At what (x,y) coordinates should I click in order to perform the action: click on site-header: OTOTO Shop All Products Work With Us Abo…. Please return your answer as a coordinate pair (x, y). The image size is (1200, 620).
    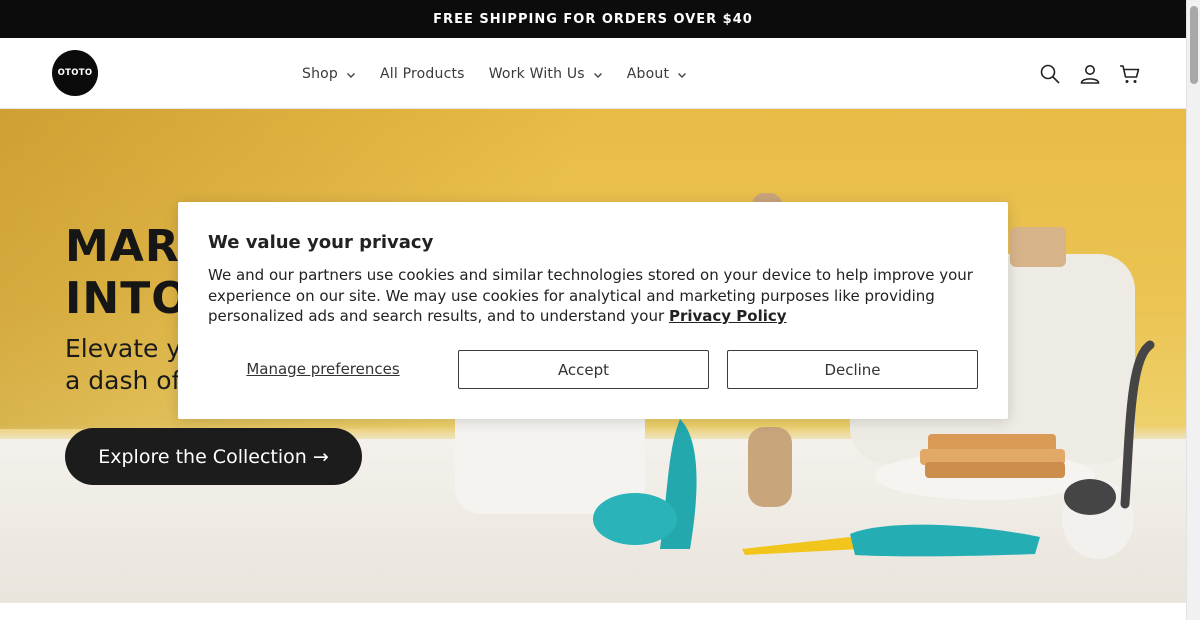
    Looking at the image, I should click on (593, 73).